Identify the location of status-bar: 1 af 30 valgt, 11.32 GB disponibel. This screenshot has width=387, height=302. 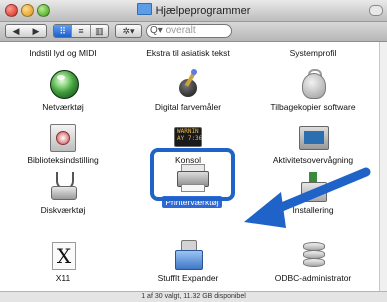
(193, 296).